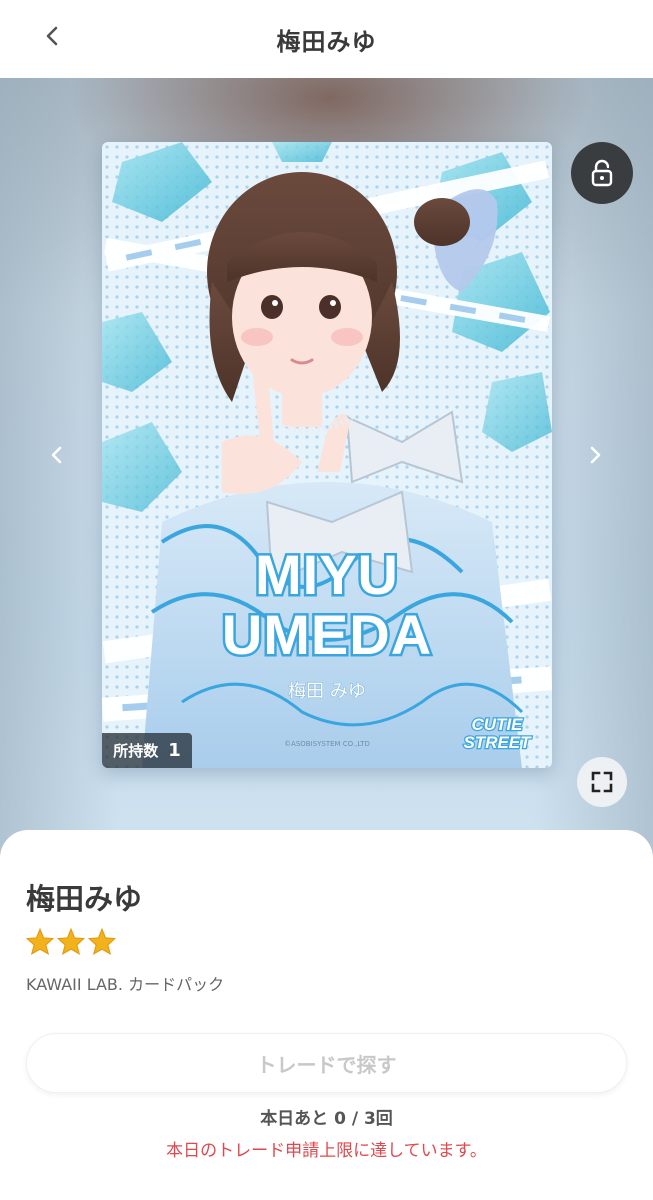  I want to click on next-card-button, so click(595, 455).